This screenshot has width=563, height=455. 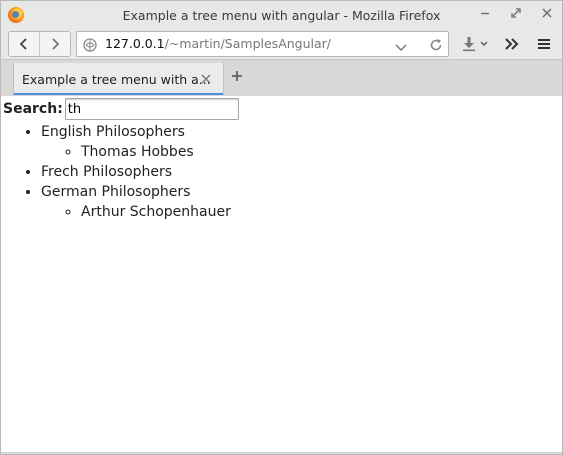 What do you see at coordinates (248, 43) in the screenshot?
I see `url-path: /~martin/SamplesAngular/` at bounding box center [248, 43].